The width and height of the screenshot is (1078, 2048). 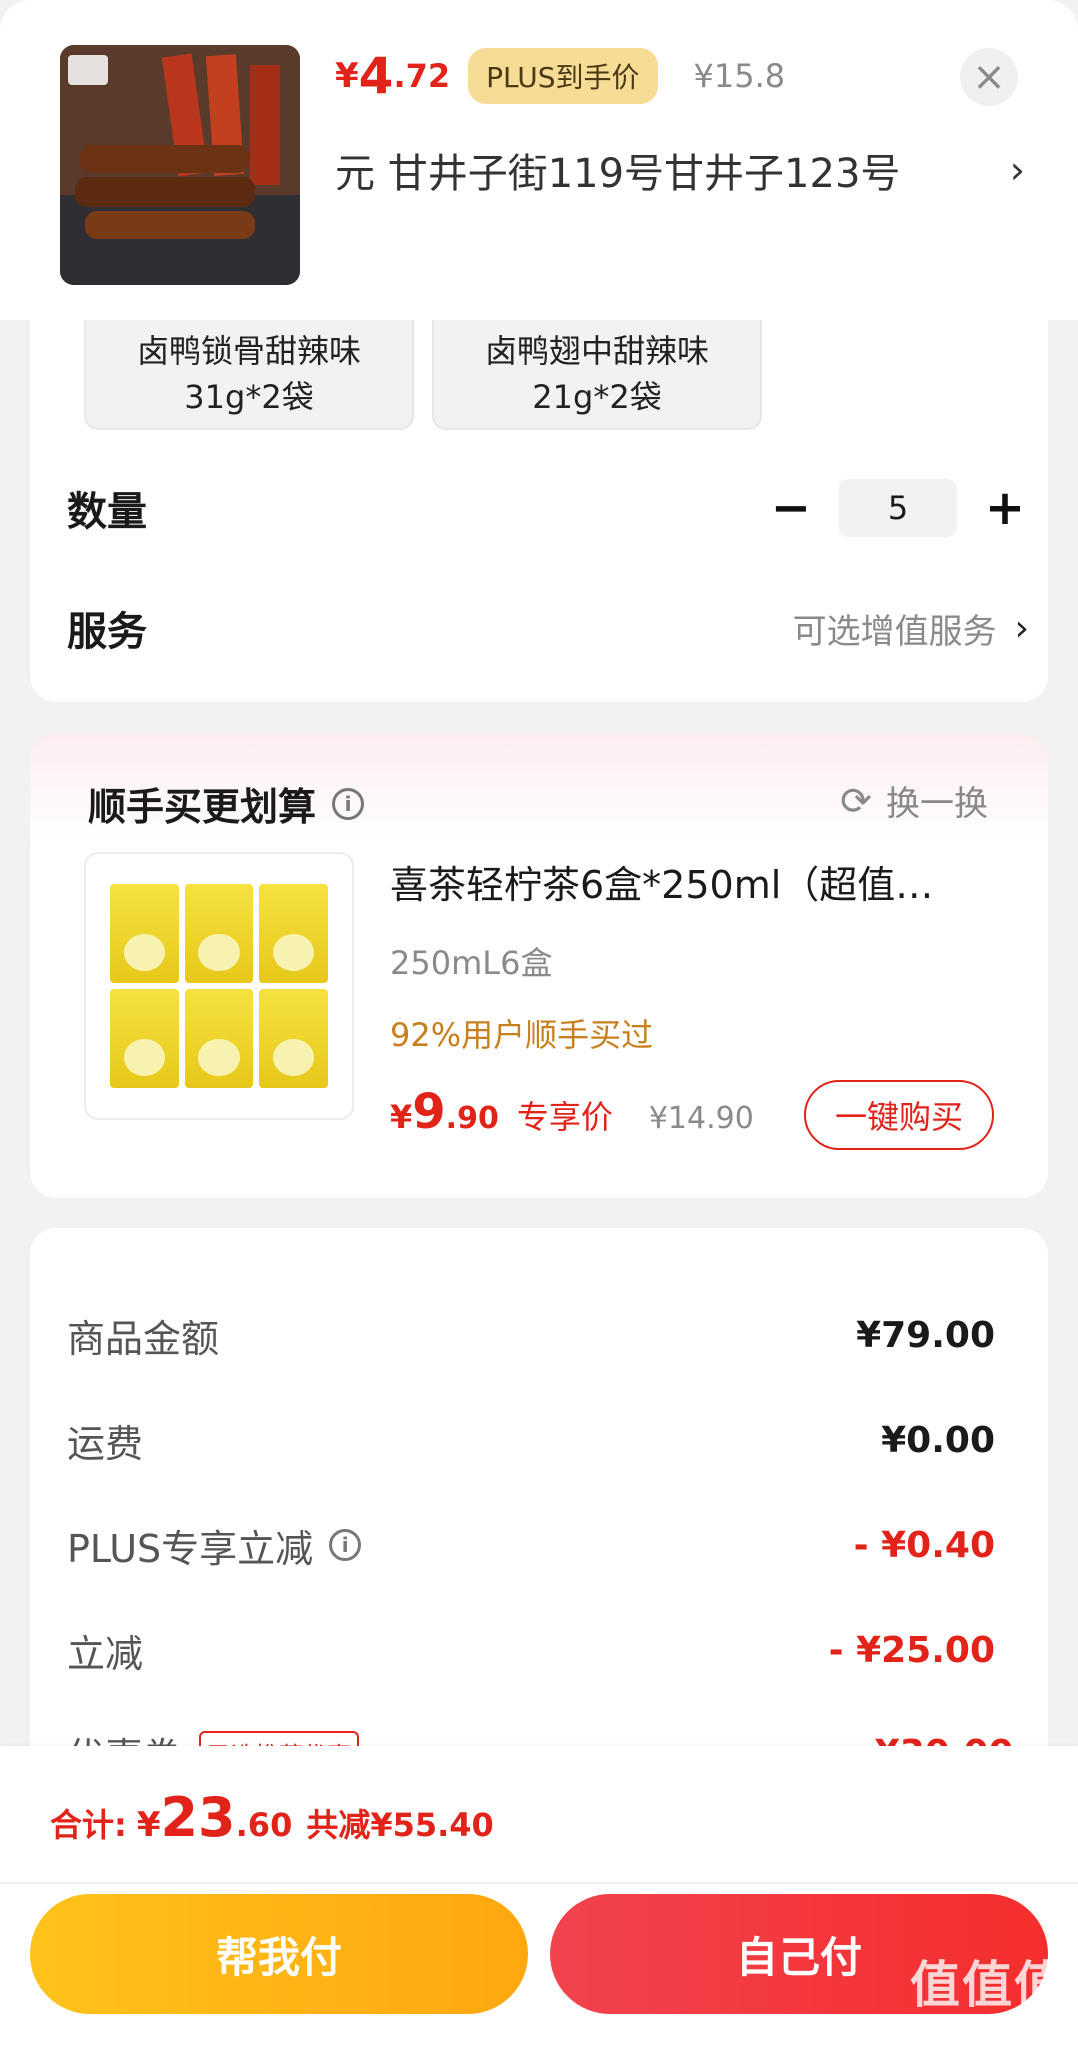 What do you see at coordinates (249, 375) in the screenshot?
I see `spec-option-1: 卤鸭锁骨甜辣味 31g*2袋` at bounding box center [249, 375].